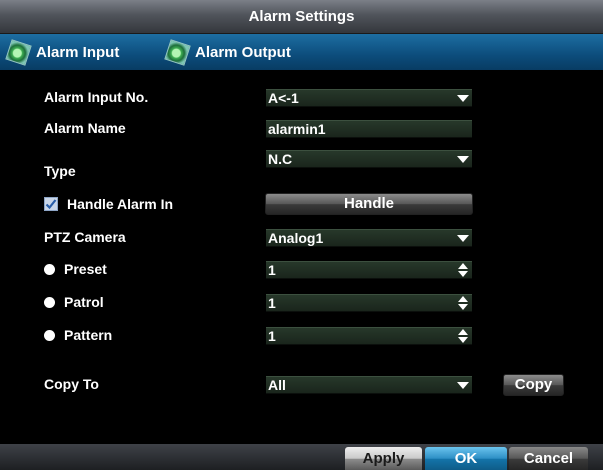  What do you see at coordinates (548, 458) in the screenshot?
I see `cancel-button: Cancel` at bounding box center [548, 458].